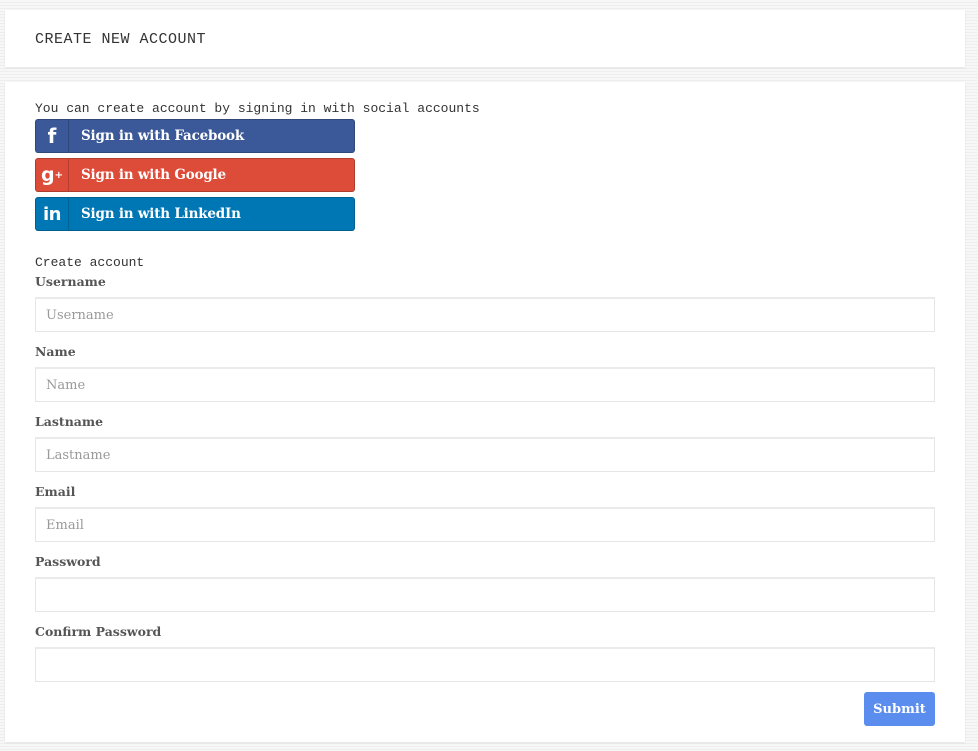 The image size is (978, 751). I want to click on google-signin-button: g + Sign in with Google, so click(195, 175).